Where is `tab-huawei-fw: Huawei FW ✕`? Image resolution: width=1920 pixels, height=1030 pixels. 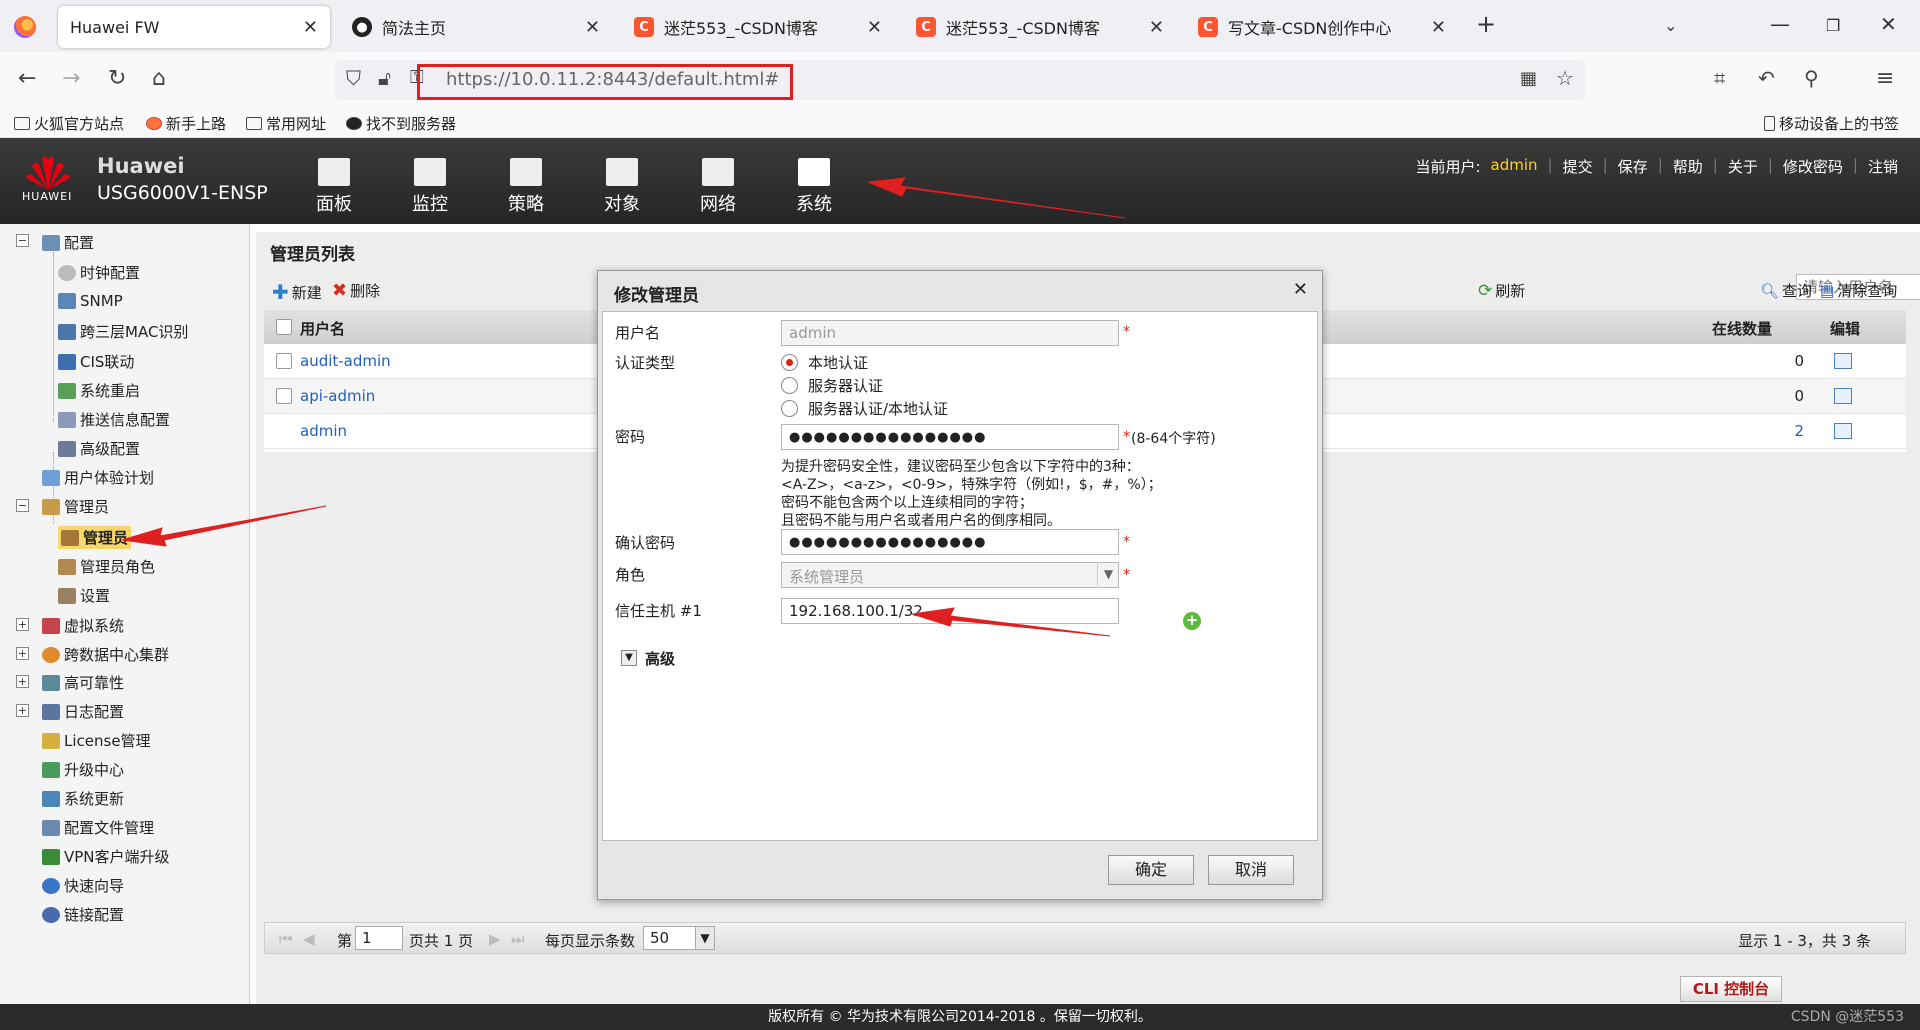
tab-huawei-fw: Huawei FW ✕ is located at coordinates (194, 27).